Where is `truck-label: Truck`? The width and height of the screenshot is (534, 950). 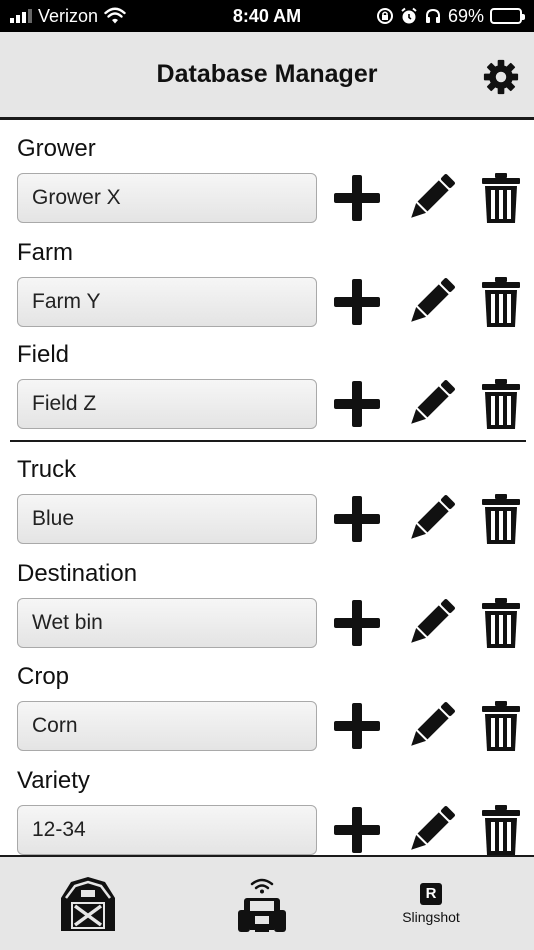 truck-label: Truck is located at coordinates (47, 469).